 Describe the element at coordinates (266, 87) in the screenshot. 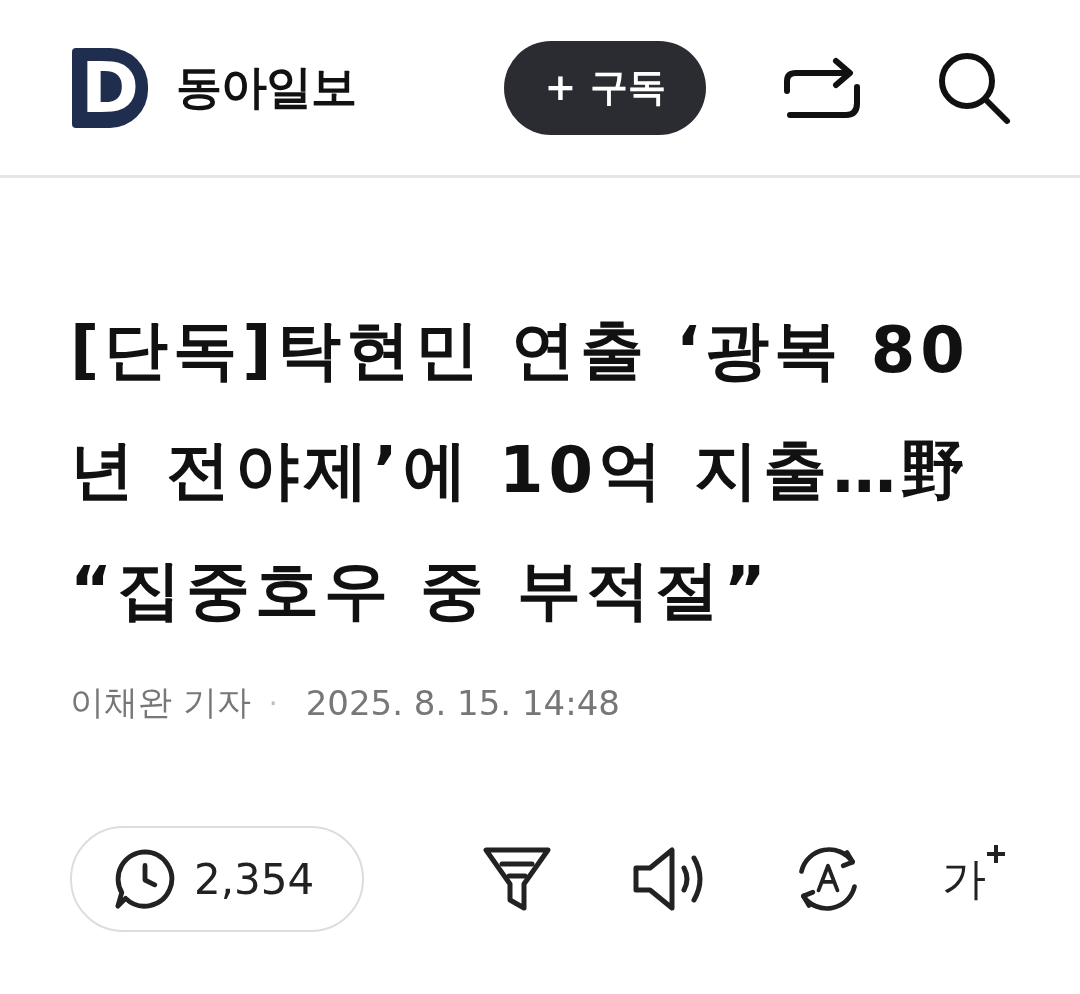

I see `brand-name: 동아일보` at that location.